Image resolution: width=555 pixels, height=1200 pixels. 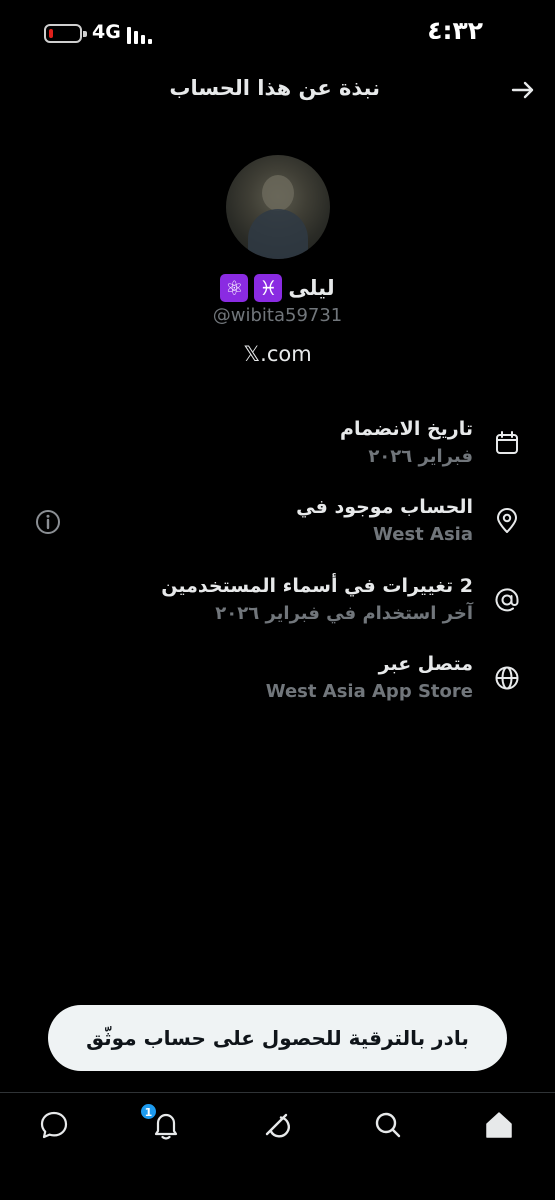 What do you see at coordinates (54, 1125) in the screenshot?
I see `messages-icon` at bounding box center [54, 1125].